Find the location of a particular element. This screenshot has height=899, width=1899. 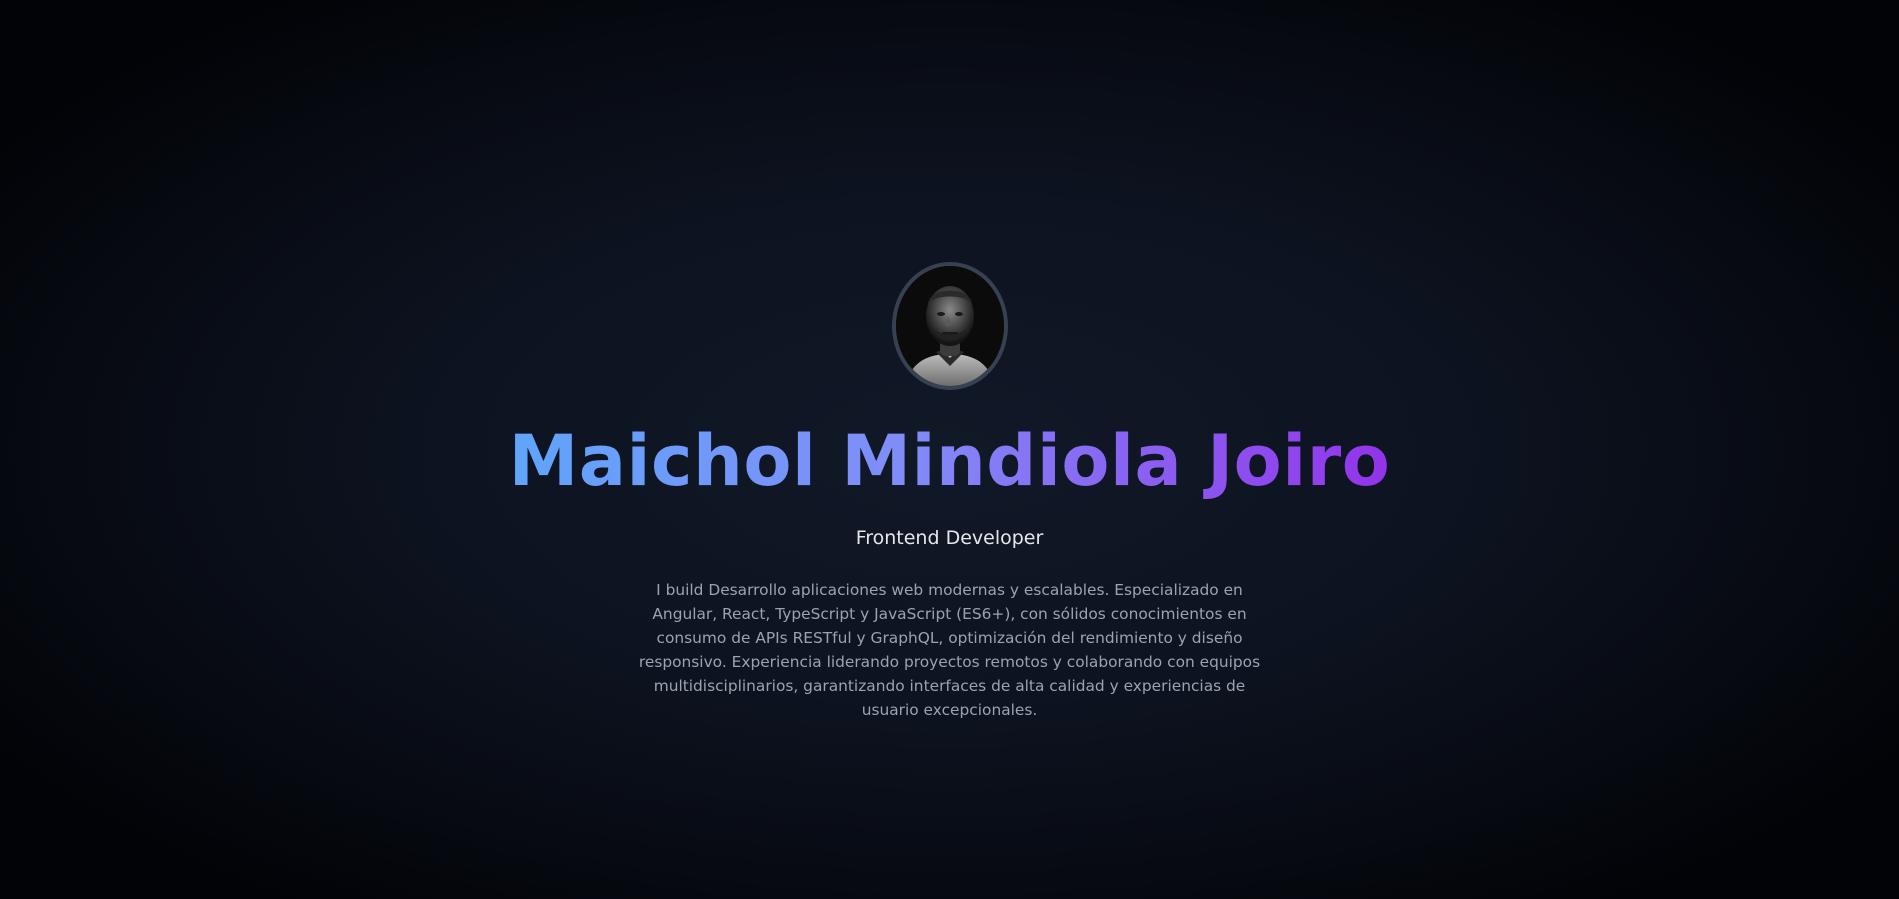

avatar is located at coordinates (949, 326).